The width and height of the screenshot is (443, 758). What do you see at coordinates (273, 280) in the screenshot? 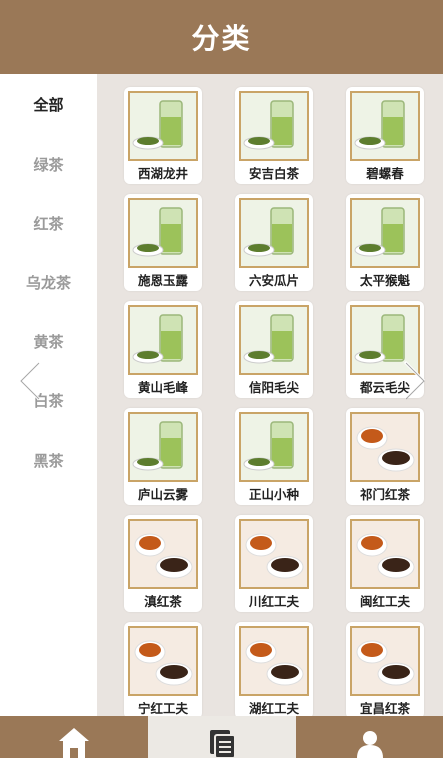
I see `product-name: 六安瓜片` at bounding box center [273, 280].